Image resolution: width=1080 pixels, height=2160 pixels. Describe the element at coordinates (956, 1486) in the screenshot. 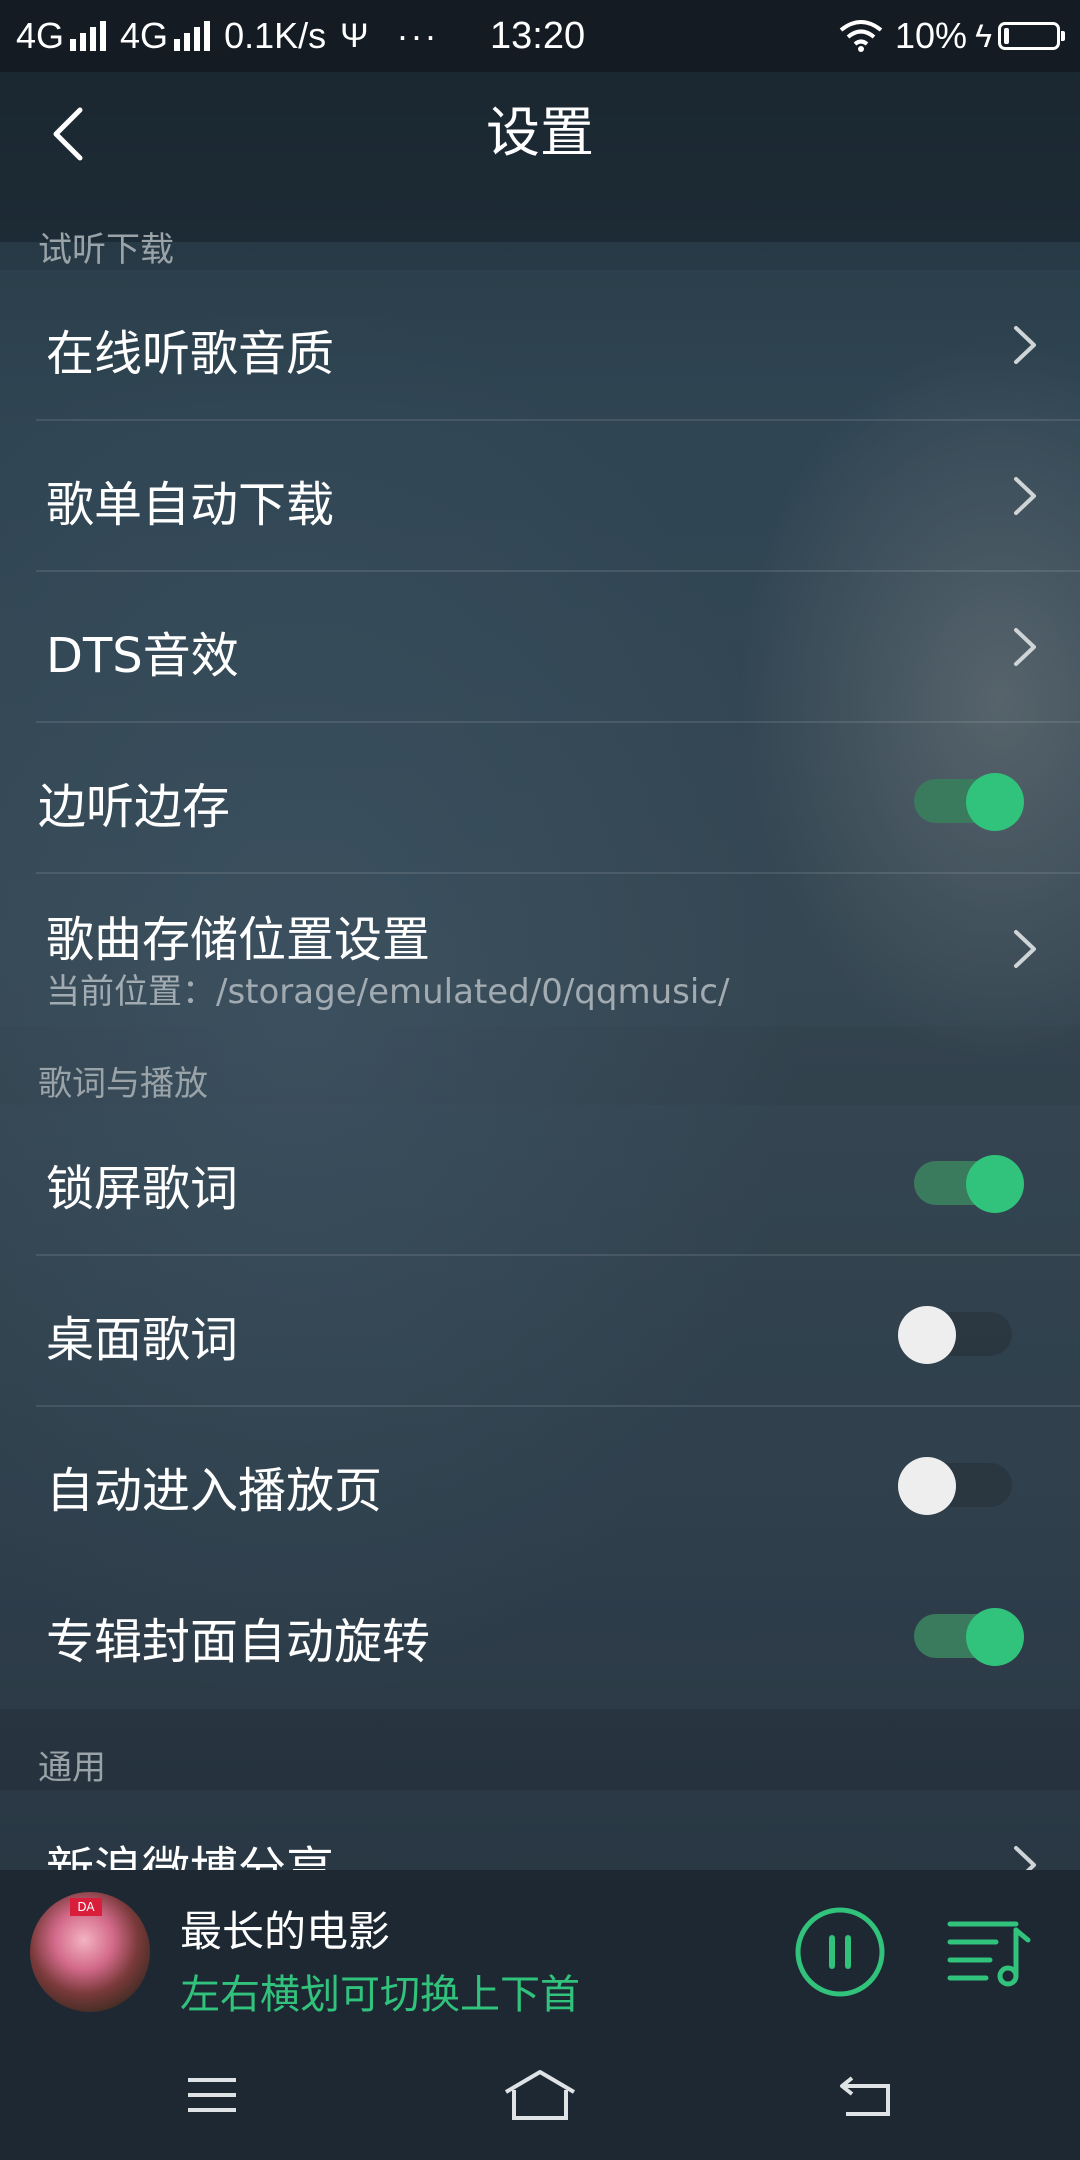

I see `auto-enter-player-toggle` at that location.